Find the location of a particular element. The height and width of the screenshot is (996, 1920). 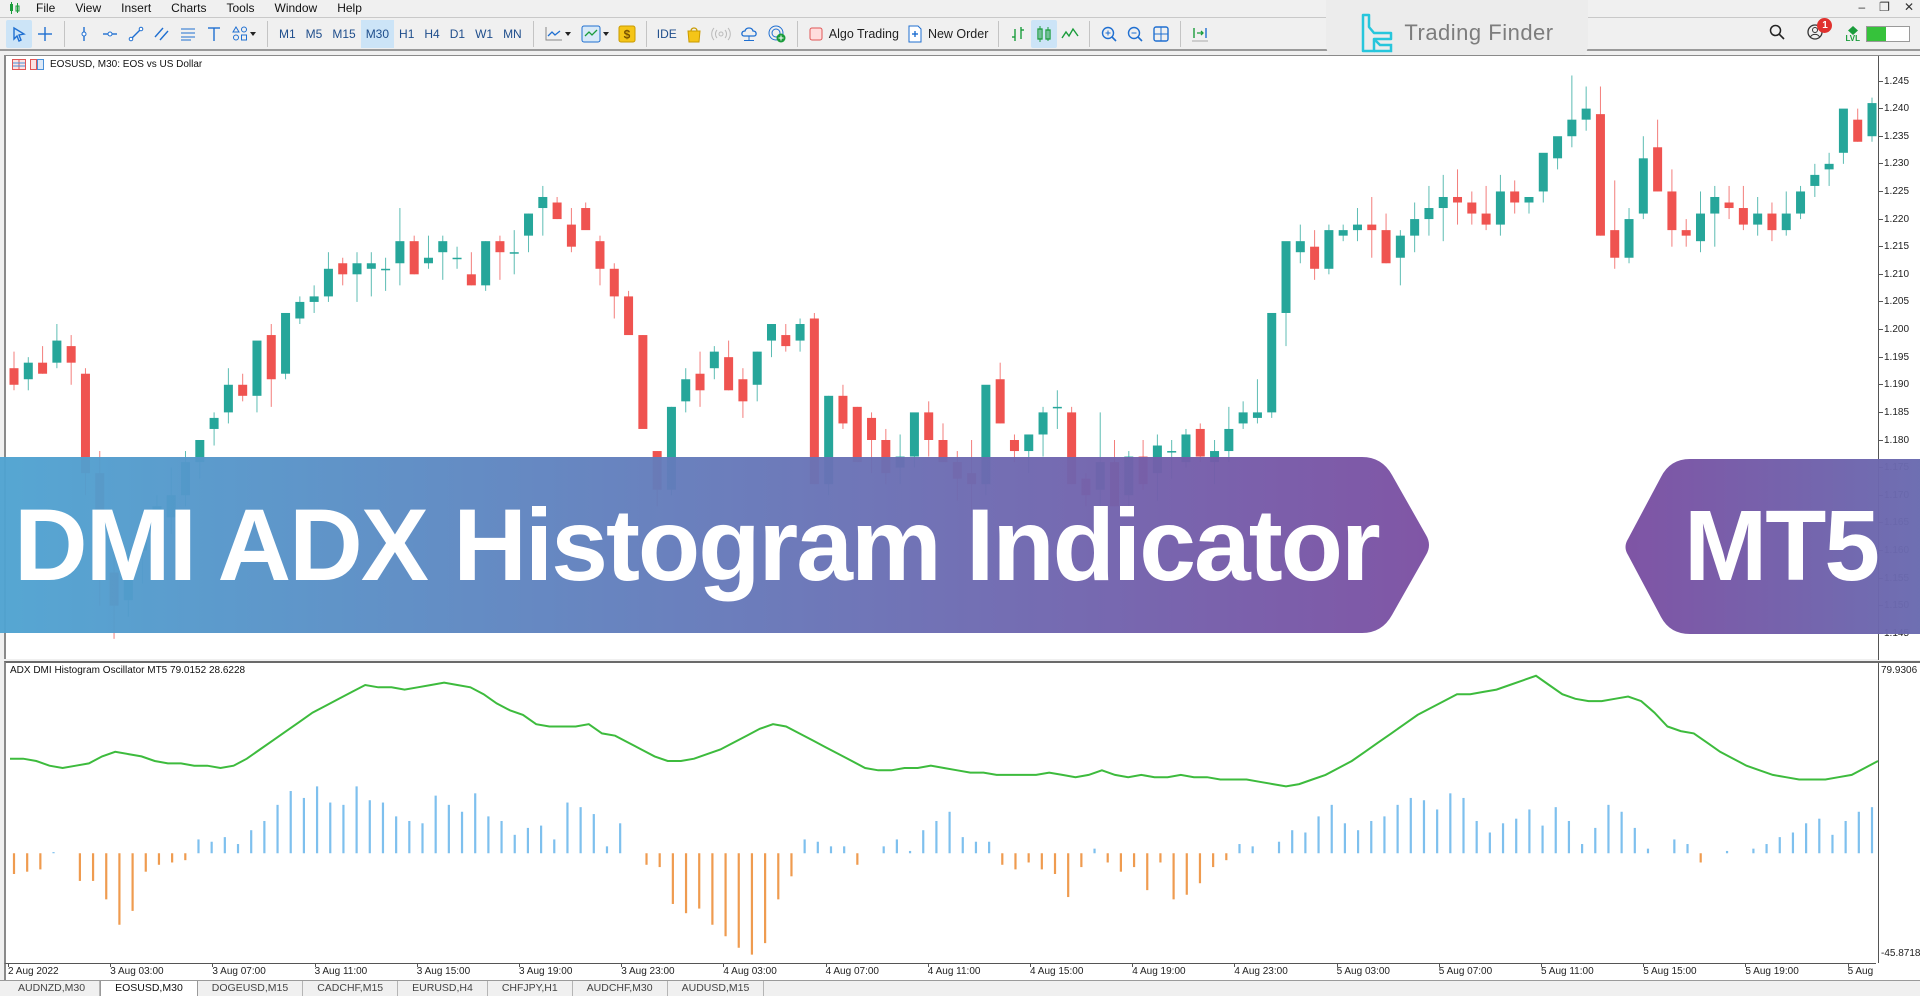

fibonacci-button is located at coordinates (188, 34).